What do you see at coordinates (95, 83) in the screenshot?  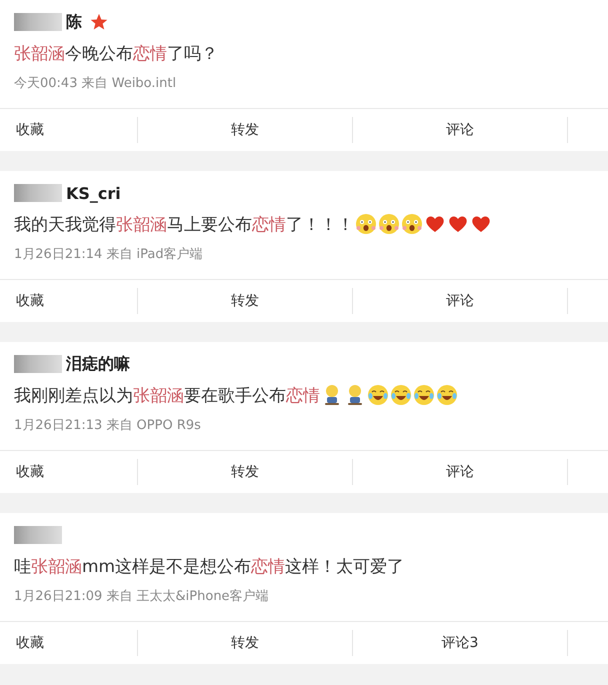 I see `post-meta: 今天00:43 来自 Weibo.intl` at bounding box center [95, 83].